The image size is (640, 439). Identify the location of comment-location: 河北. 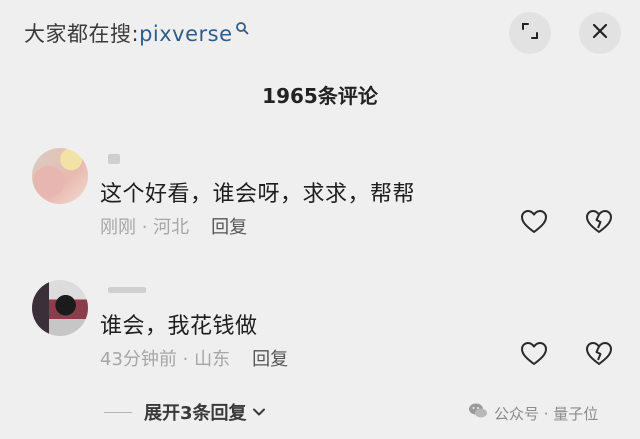
(171, 227).